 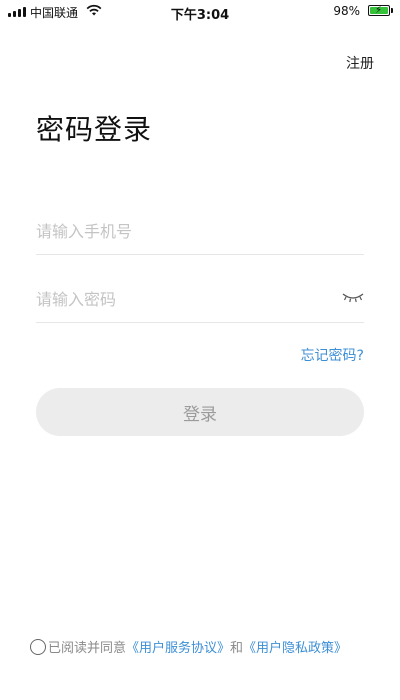 What do you see at coordinates (237, 648) in the screenshot?
I see `agreement-conjunction: 和` at bounding box center [237, 648].